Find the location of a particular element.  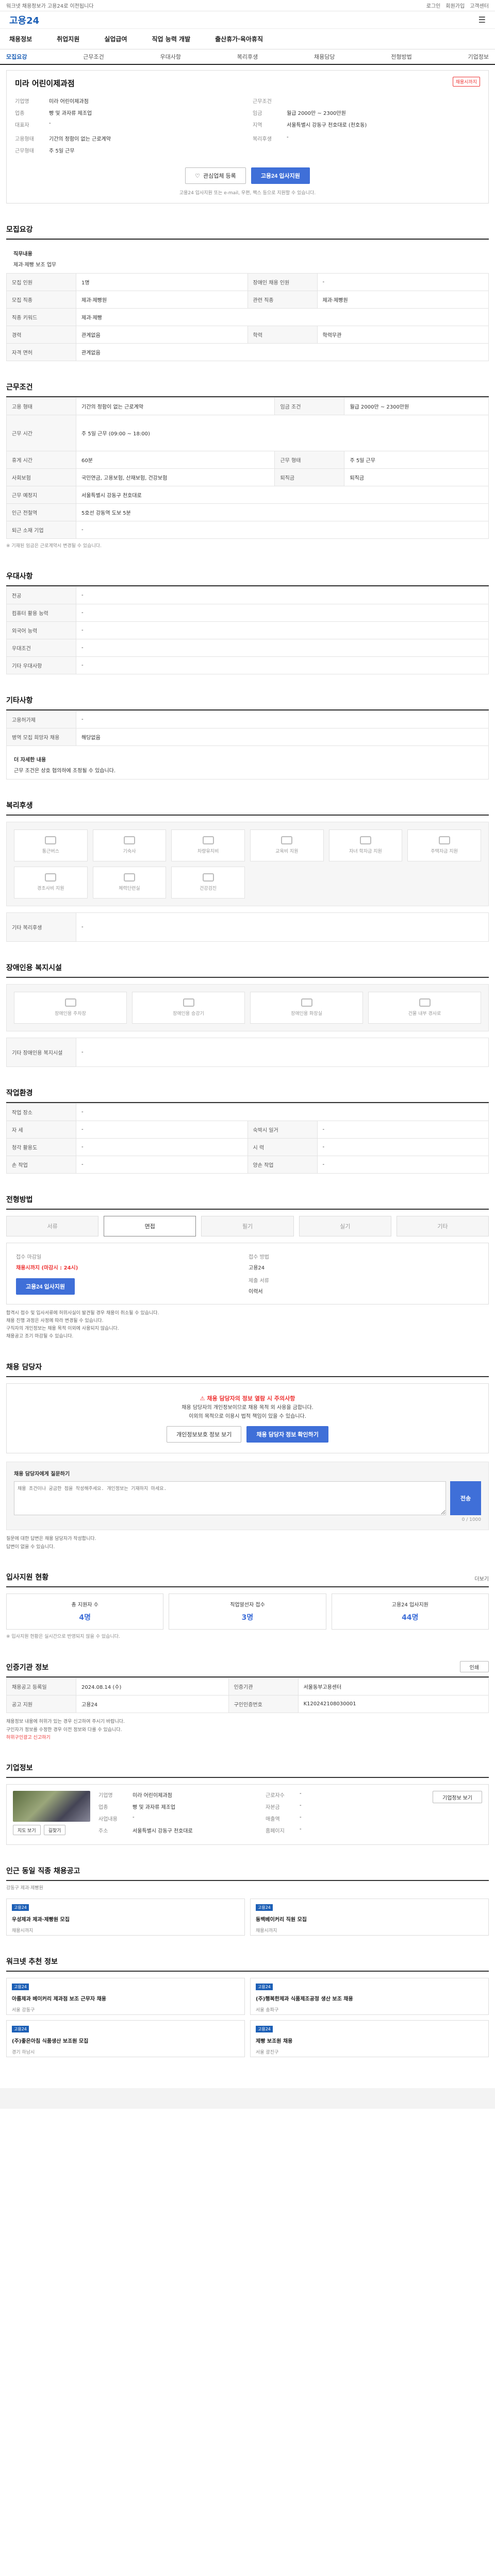

tab-prefer: 우대사항 is located at coordinates (170, 57).